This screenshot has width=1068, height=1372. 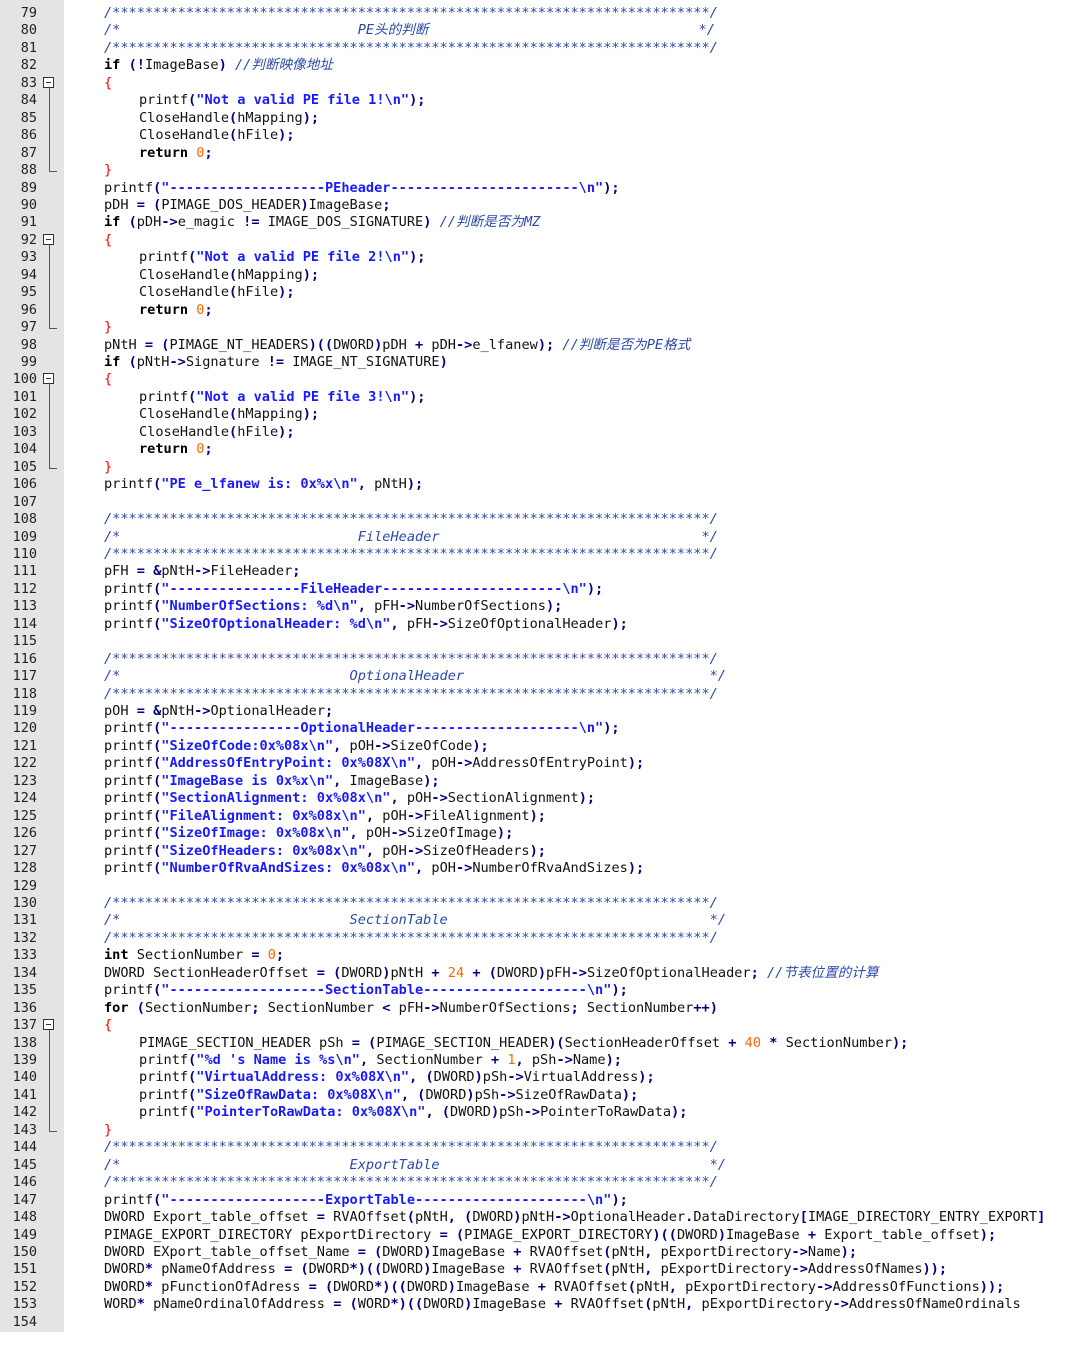 What do you see at coordinates (824, 1251) in the screenshot?
I see `token-text: Name` at bounding box center [824, 1251].